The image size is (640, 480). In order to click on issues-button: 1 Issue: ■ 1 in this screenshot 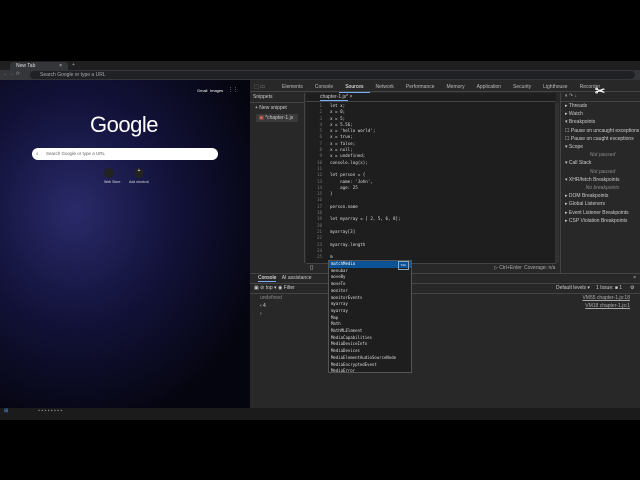, I will do `click(609, 288)`.